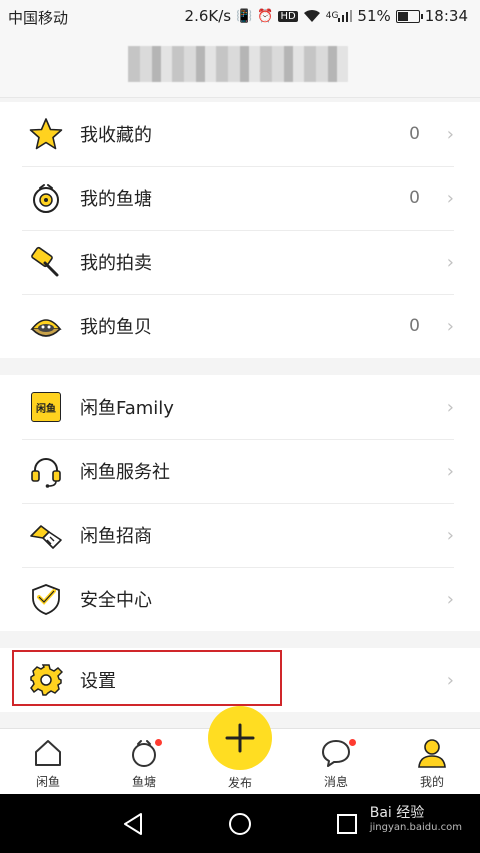 Image resolution: width=480 pixels, height=853 pixels. I want to click on pond-tab-icon, so click(145, 753).